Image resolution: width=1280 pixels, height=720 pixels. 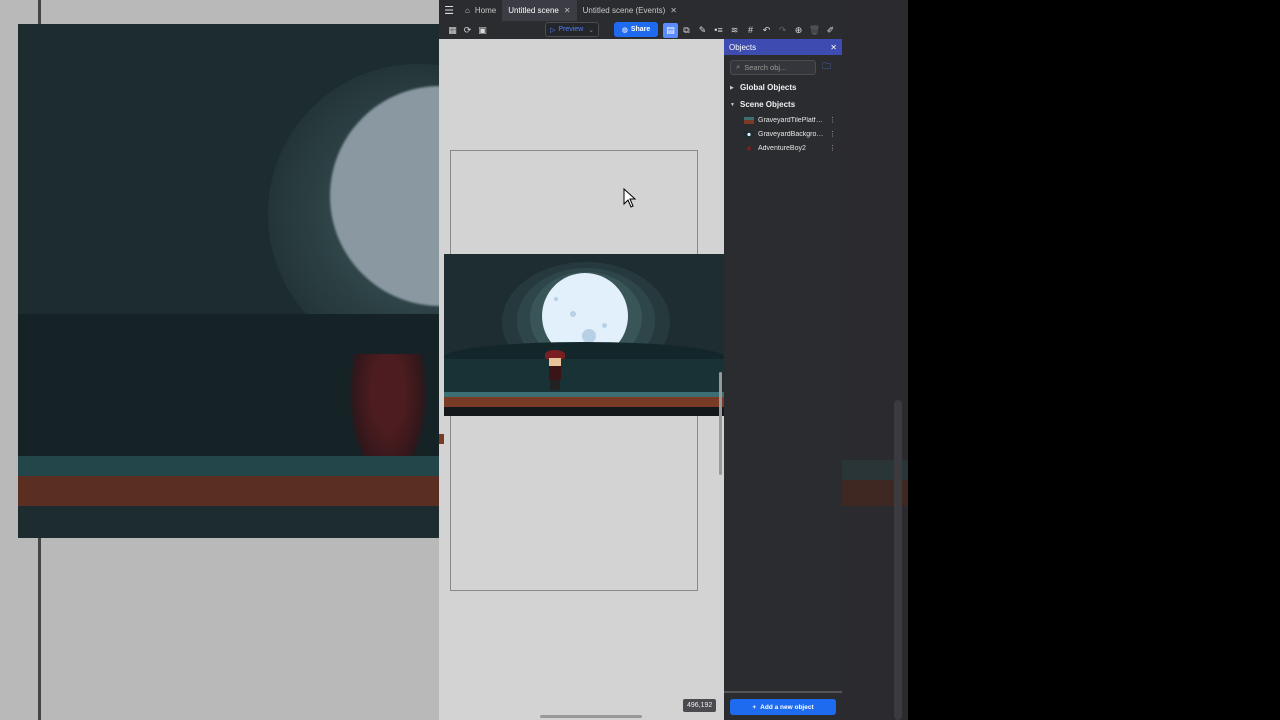 What do you see at coordinates (584, 402) in the screenshot?
I see `graveyard-tile-platform` at bounding box center [584, 402].